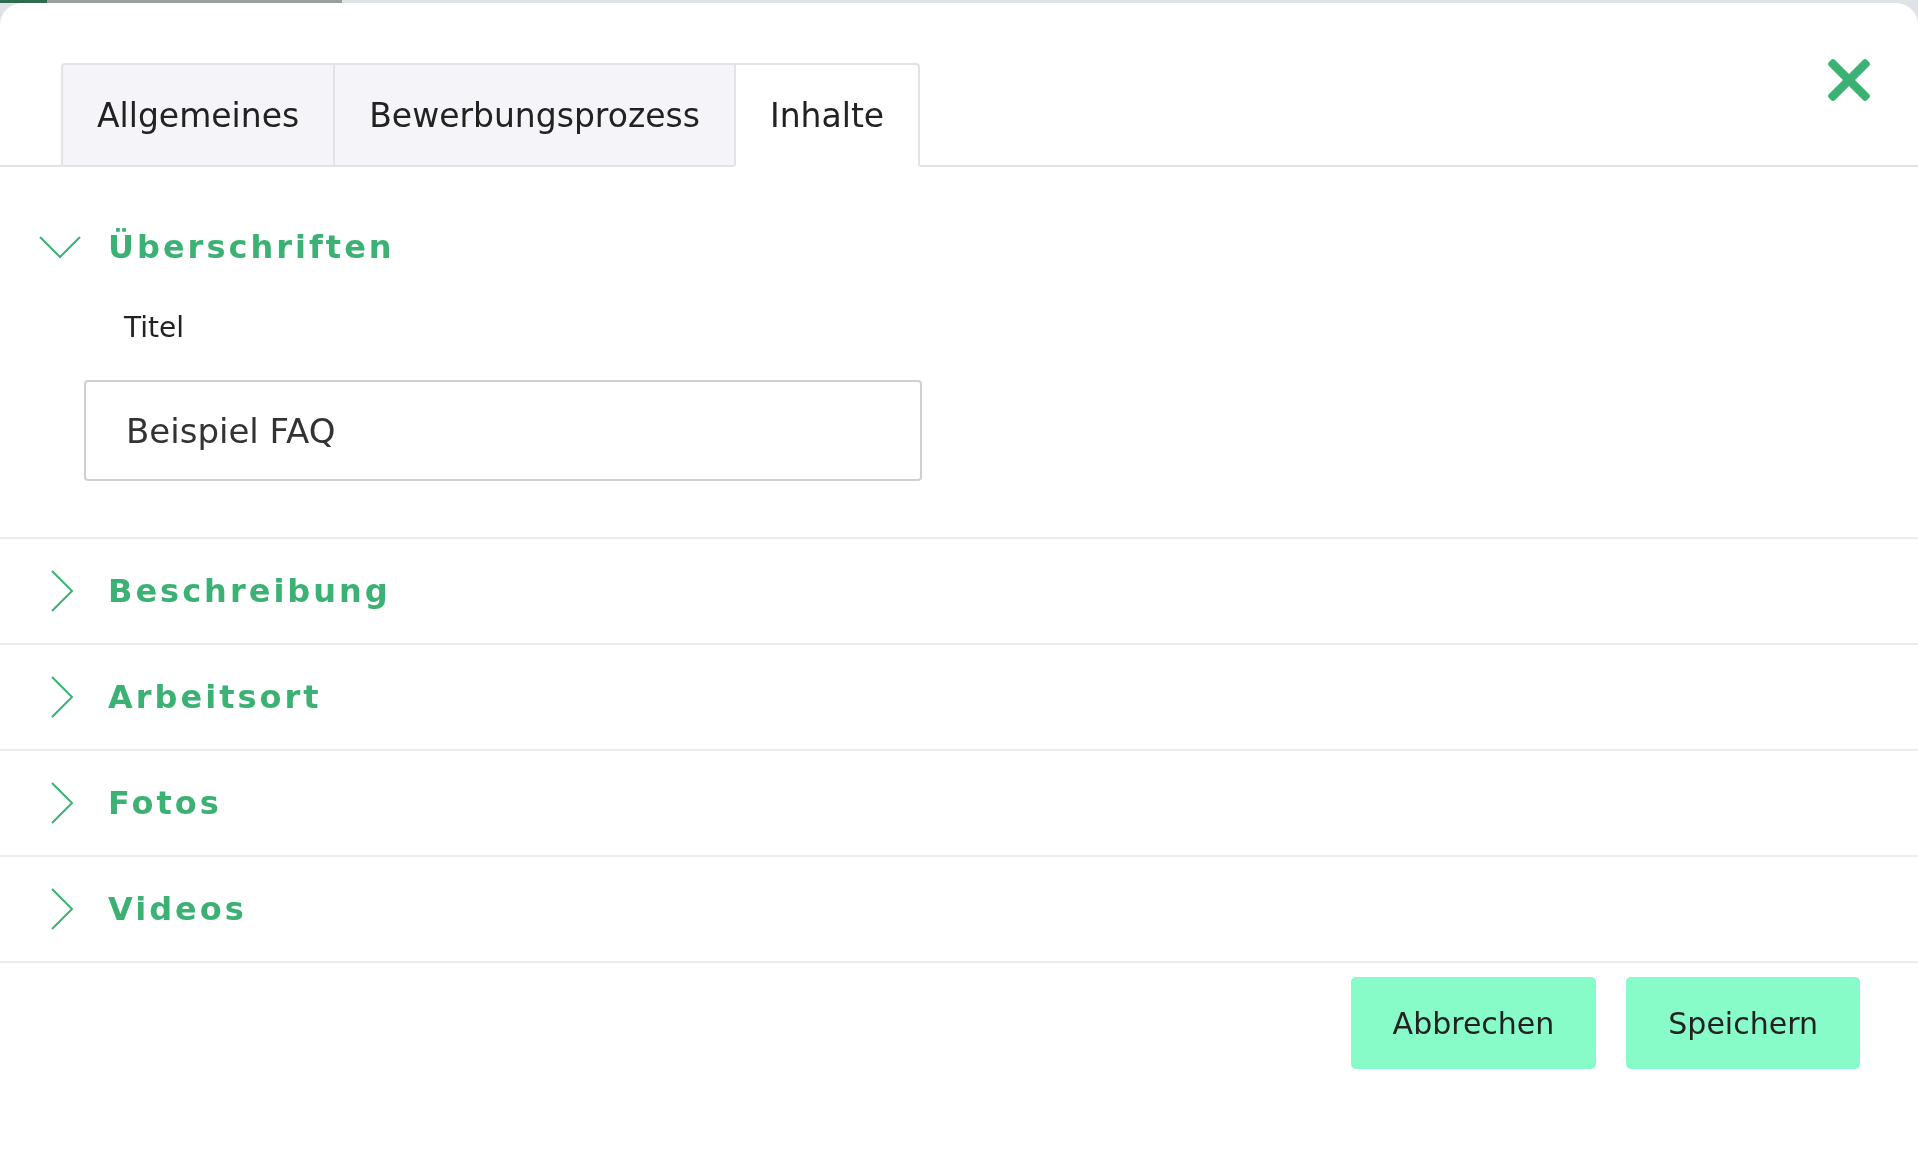  What do you see at coordinates (1743, 1023) in the screenshot?
I see `save-button: Speichern` at bounding box center [1743, 1023].